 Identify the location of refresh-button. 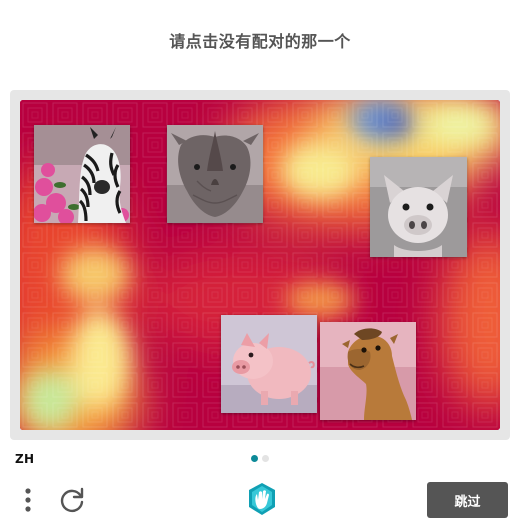
(72, 500).